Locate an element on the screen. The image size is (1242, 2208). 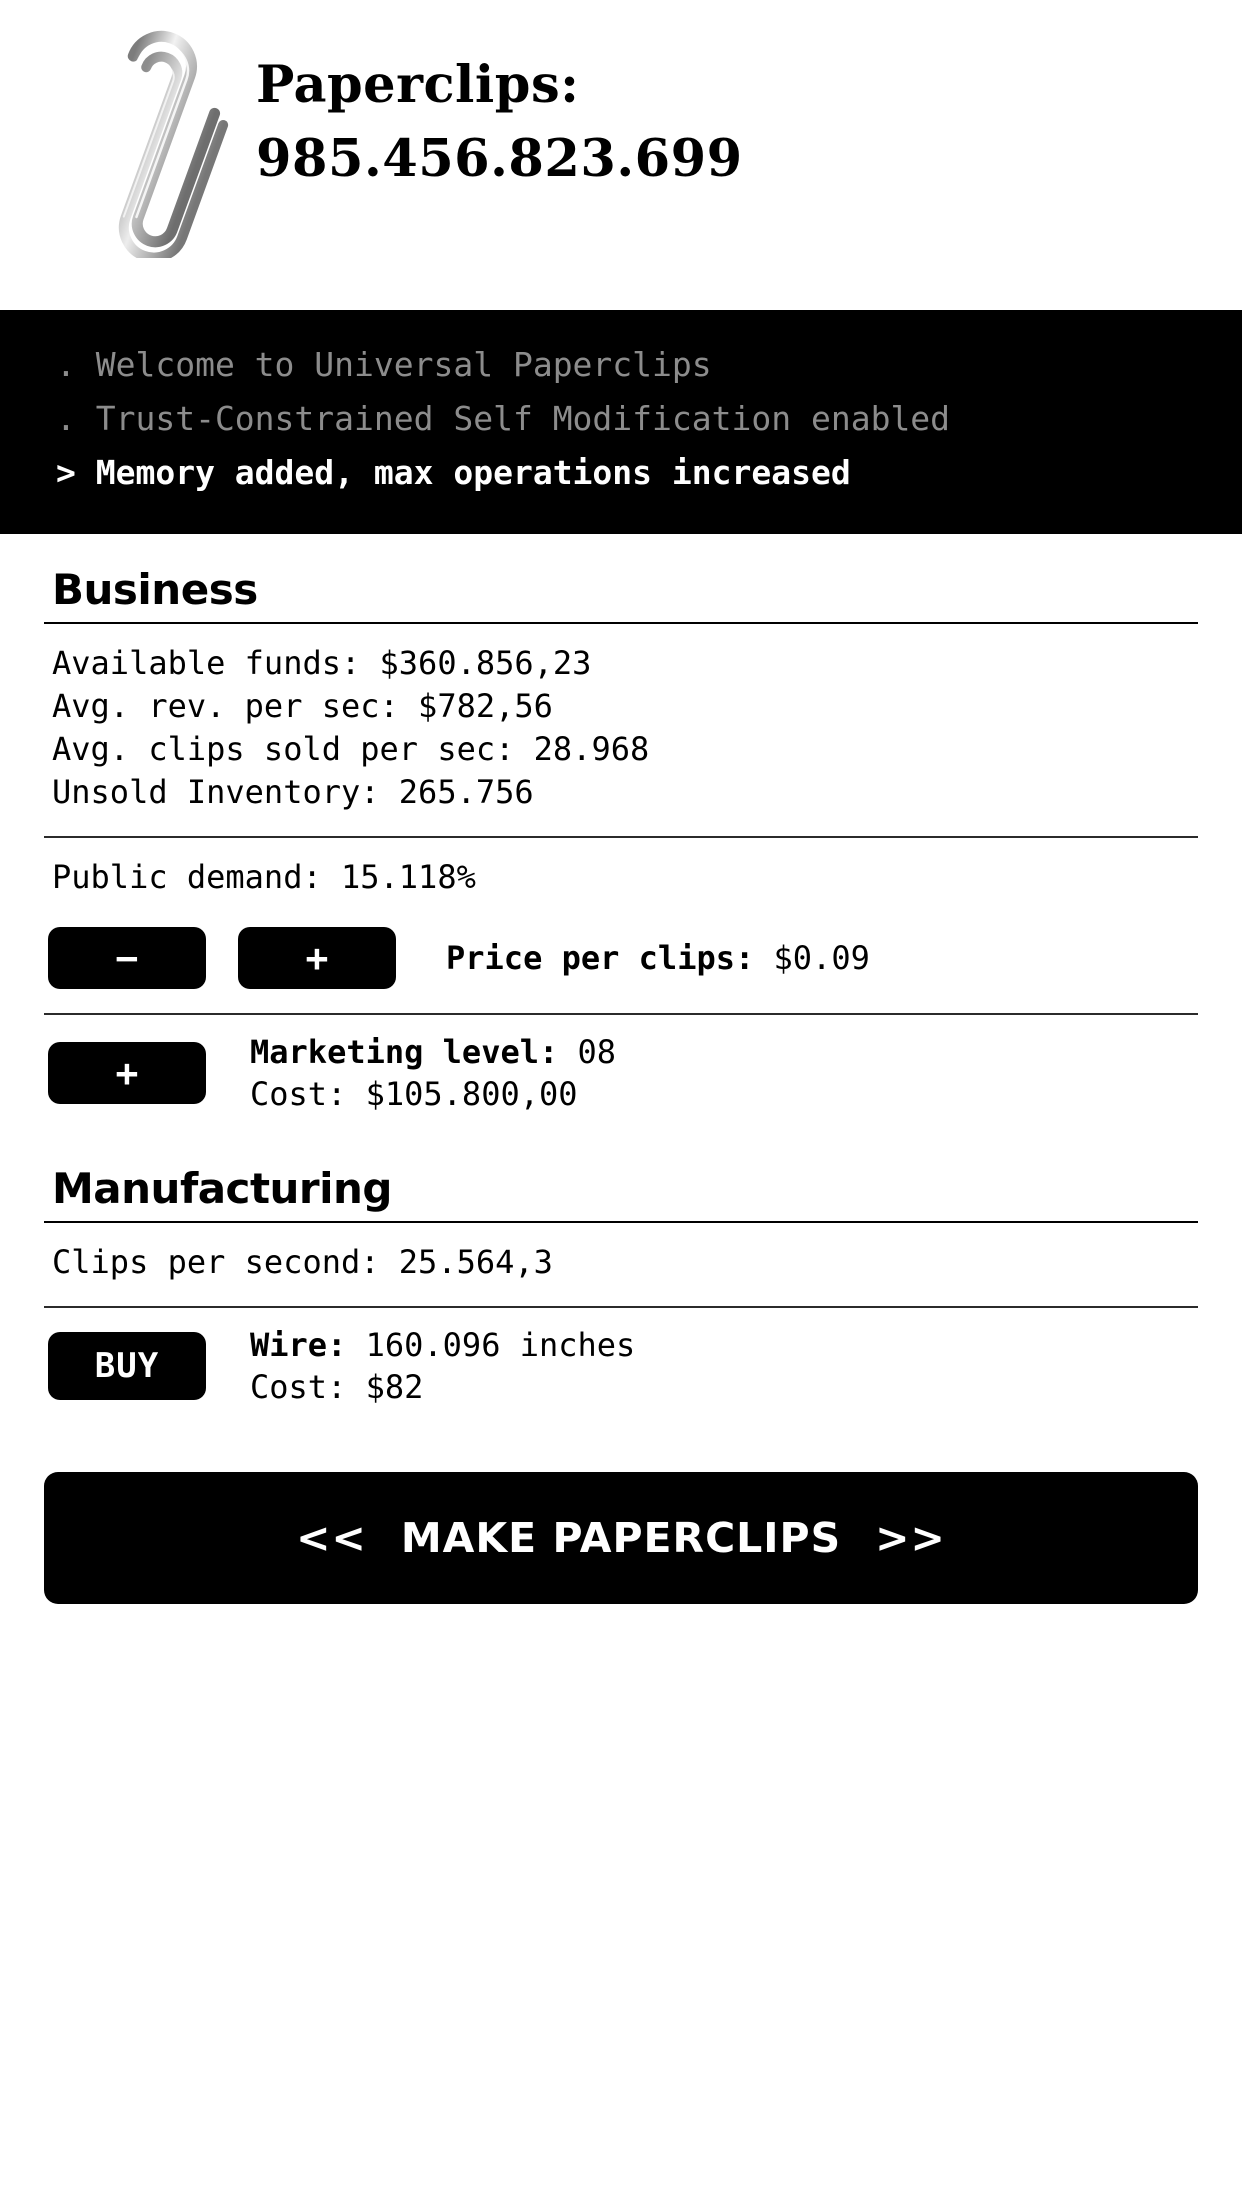
manufacturing-stats: Clips per second: 25.564,3 is located at coordinates (621, 1261).